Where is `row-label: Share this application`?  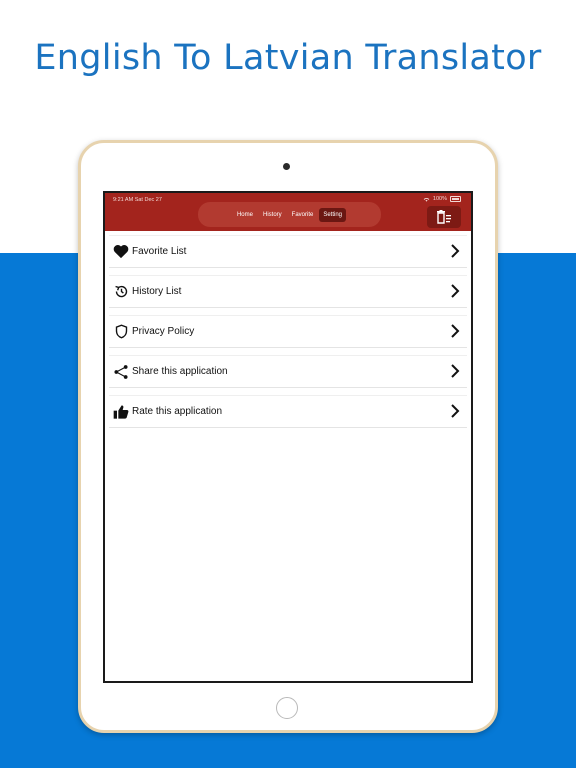 row-label: Share this application is located at coordinates (180, 371).